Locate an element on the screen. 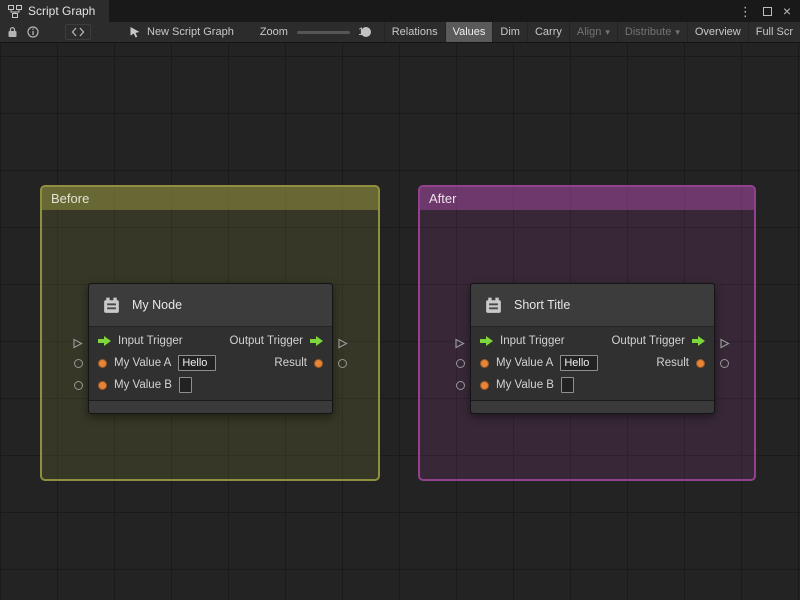 Image resolution: width=800 pixels, height=600 pixels. align-label: Align is located at coordinates (589, 32).